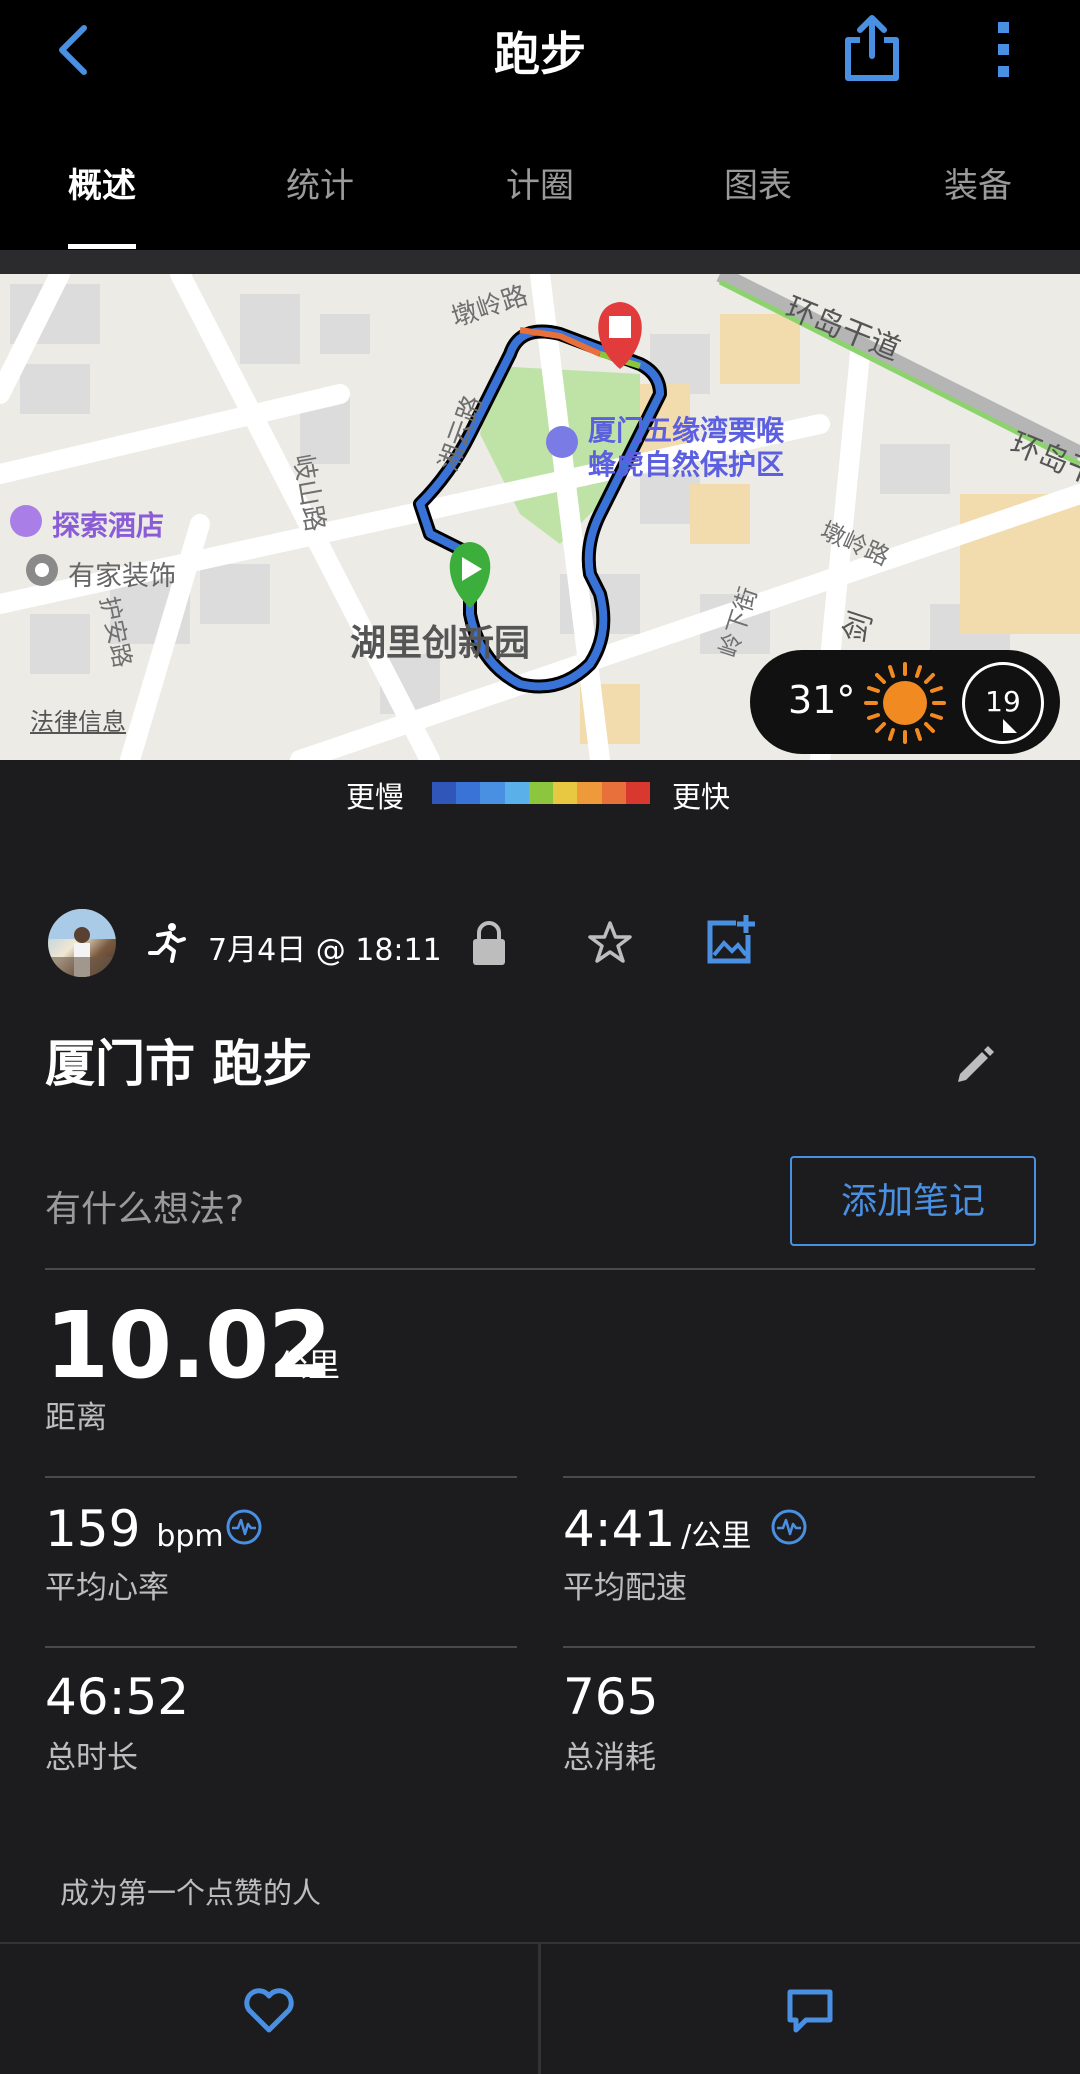  I want to click on avatar, so click(82, 943).